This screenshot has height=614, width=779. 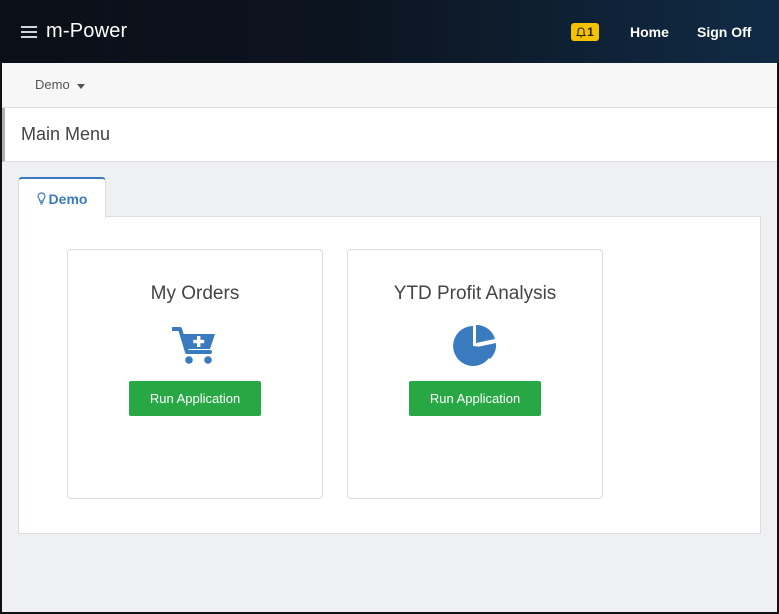 I want to click on notification-badge: 1, so click(x=585, y=32).